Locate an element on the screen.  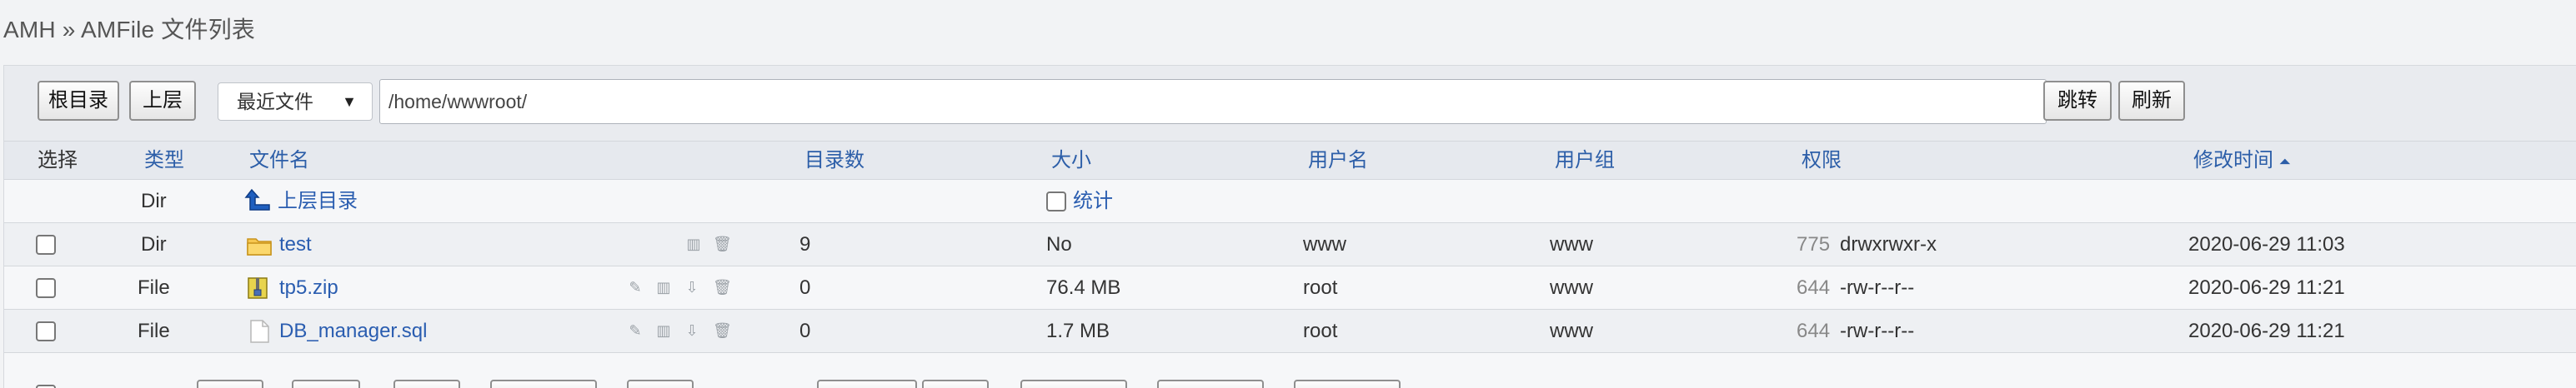
path-input: /home/wwwroot/ is located at coordinates (1213, 101).